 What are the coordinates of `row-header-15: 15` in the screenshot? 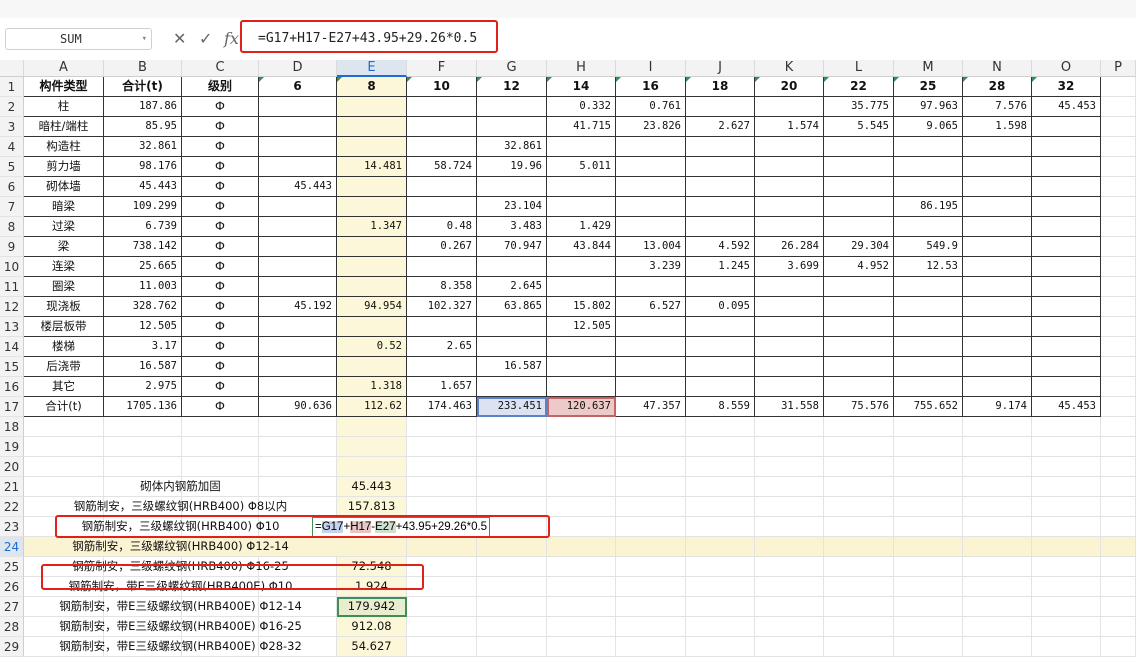 It's located at (12, 367).